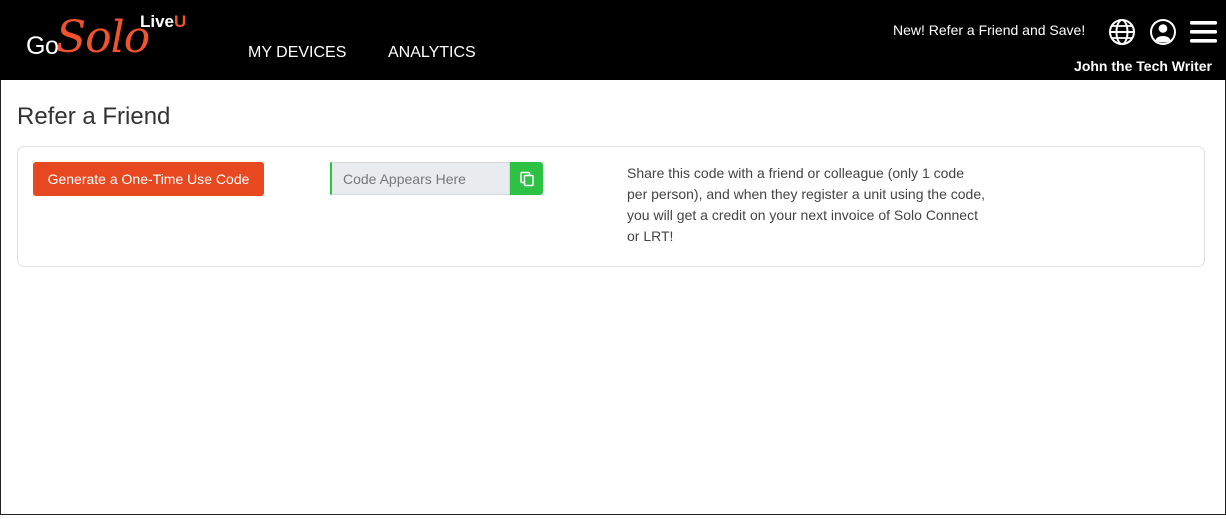 The image size is (1226, 519). Describe the element at coordinates (989, 30) in the screenshot. I see `refer-friend-promo-link: New! Refer a Friend and Save!` at that location.